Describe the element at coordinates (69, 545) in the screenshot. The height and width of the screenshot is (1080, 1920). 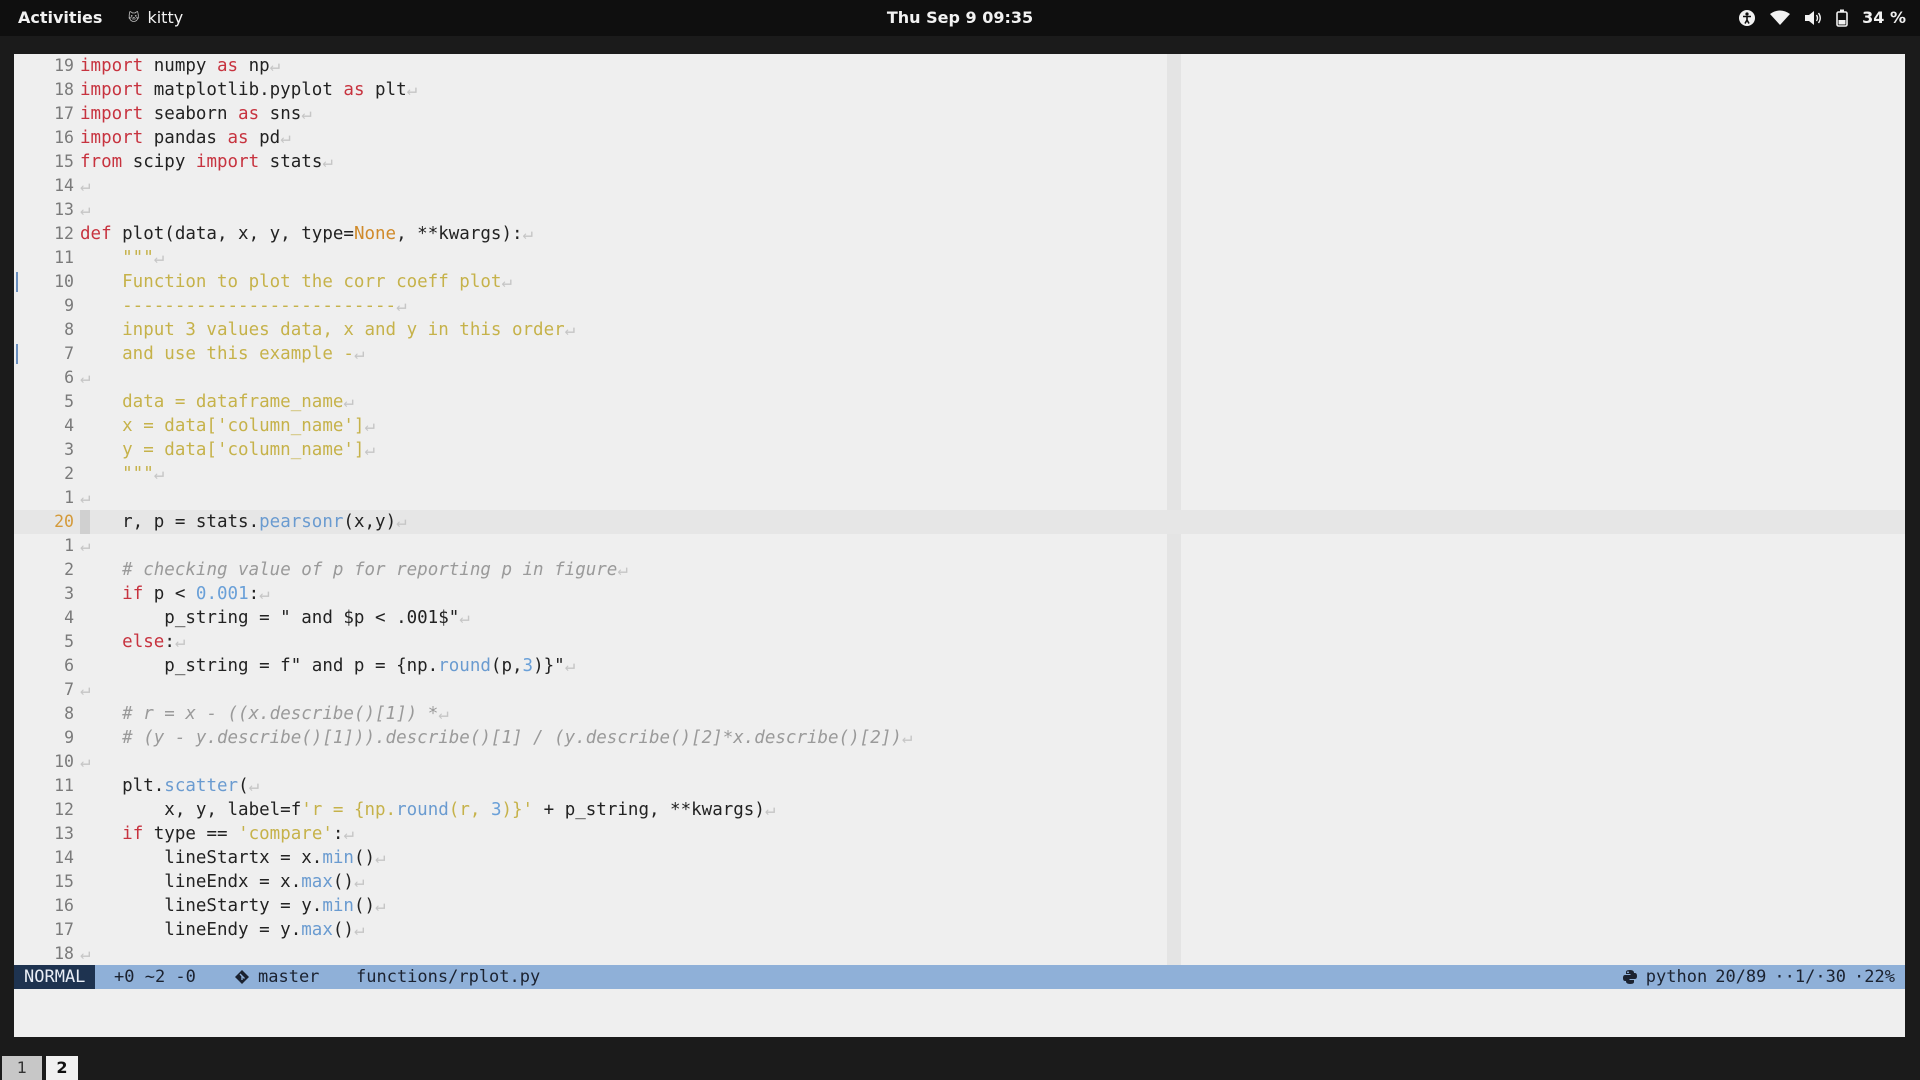
I see `line-number: 1` at that location.